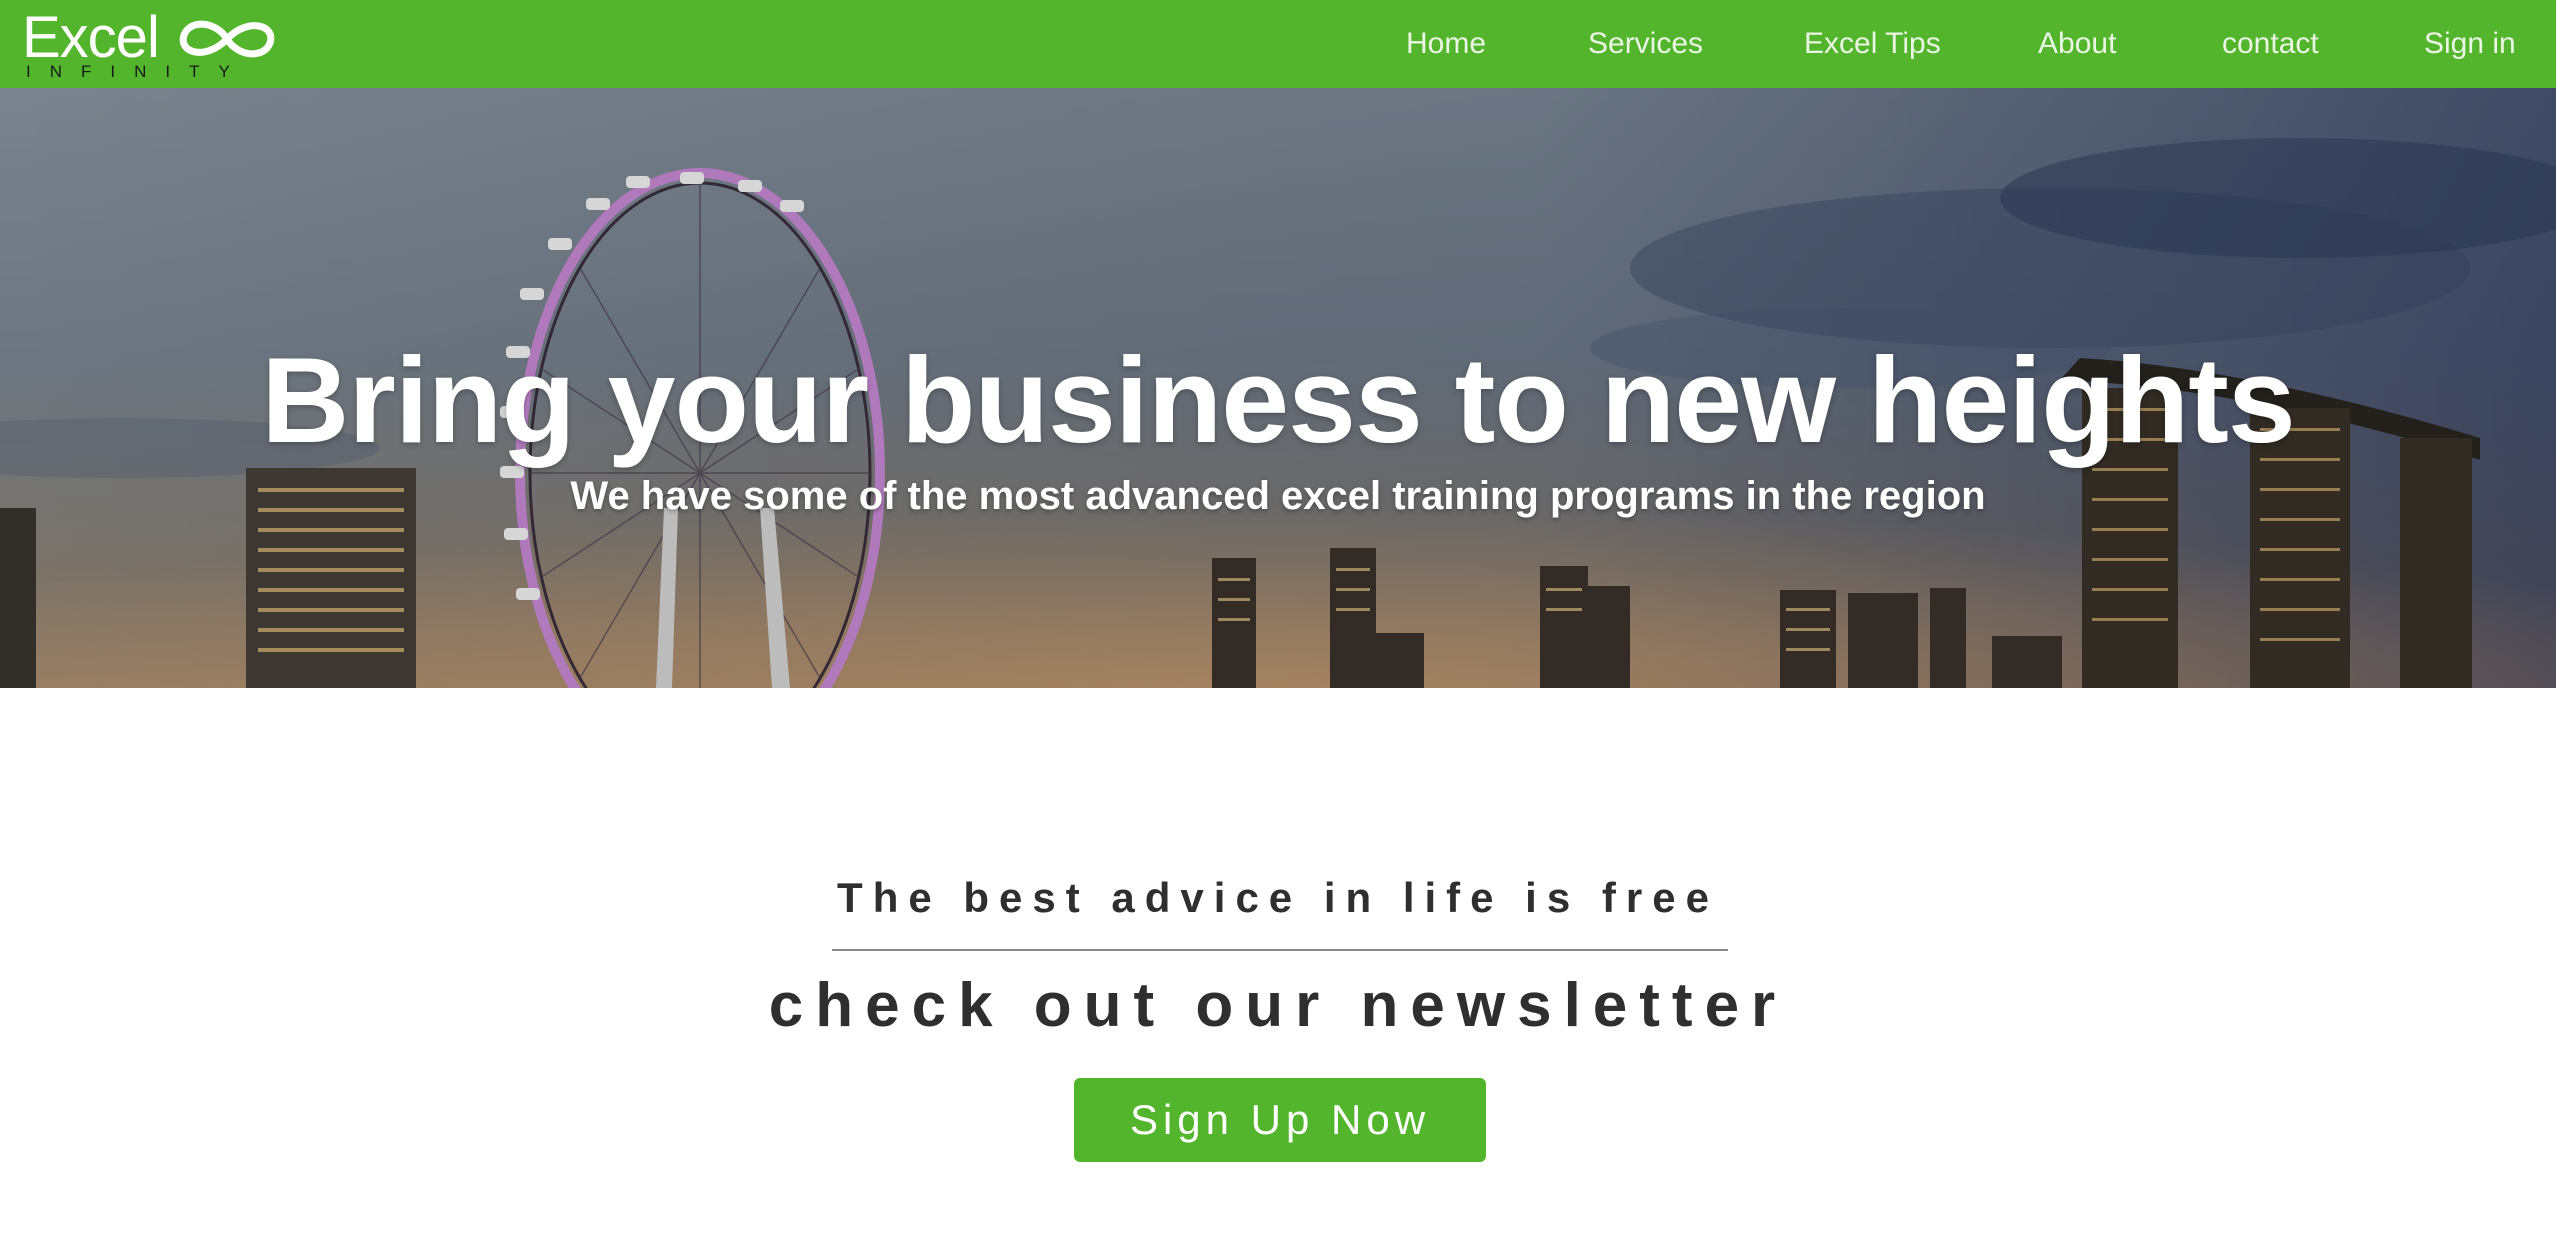 This screenshot has width=2556, height=1258. I want to click on hero-title: Bring your business to new heights, so click(1278, 400).